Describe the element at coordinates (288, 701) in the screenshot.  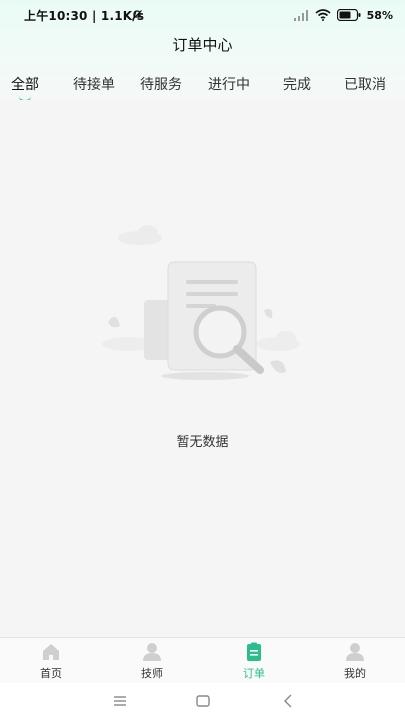
I see `back-icon` at that location.